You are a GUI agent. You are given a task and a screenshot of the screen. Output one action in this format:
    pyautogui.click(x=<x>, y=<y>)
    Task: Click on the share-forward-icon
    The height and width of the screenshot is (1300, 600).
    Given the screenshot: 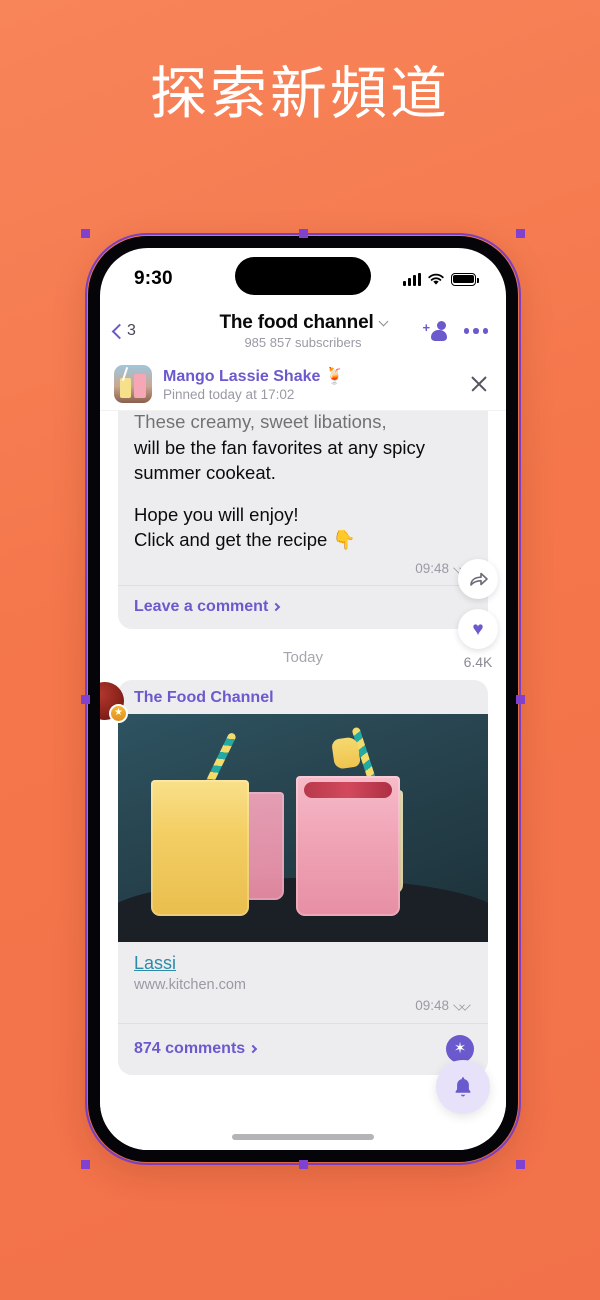 What is the action you would take?
    pyautogui.click(x=478, y=579)
    